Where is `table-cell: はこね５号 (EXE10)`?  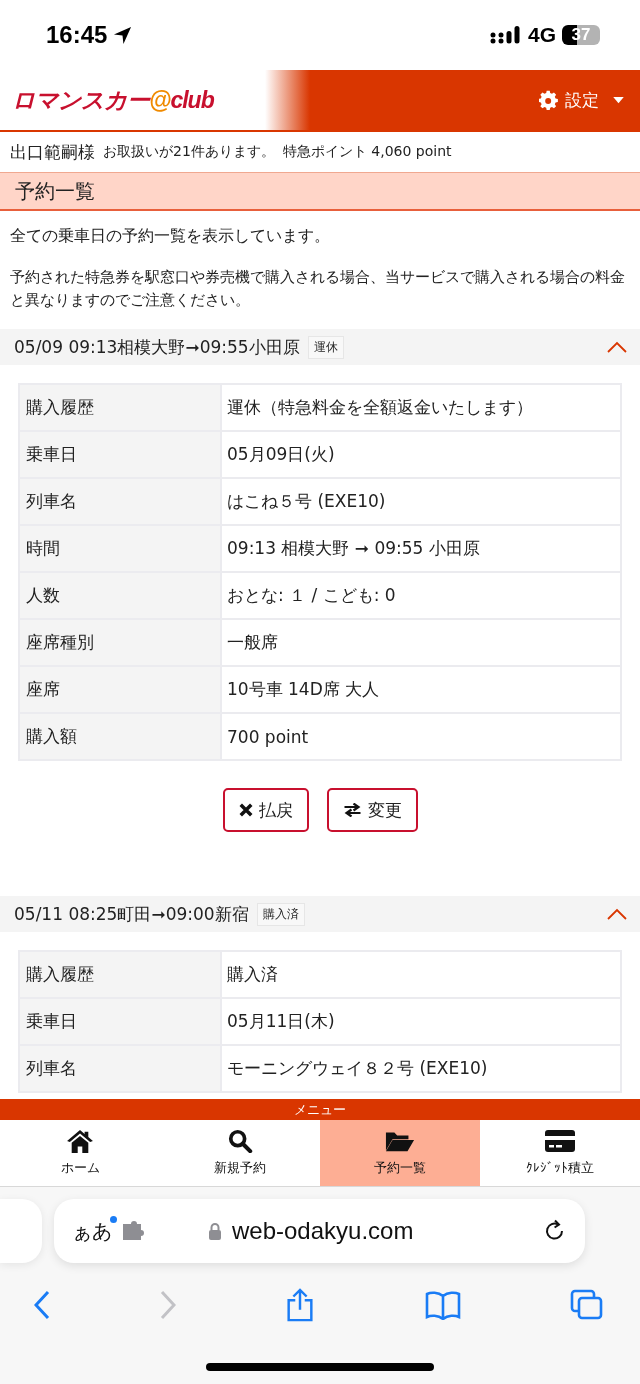 table-cell: はこね５号 (EXE10) is located at coordinates (421, 501).